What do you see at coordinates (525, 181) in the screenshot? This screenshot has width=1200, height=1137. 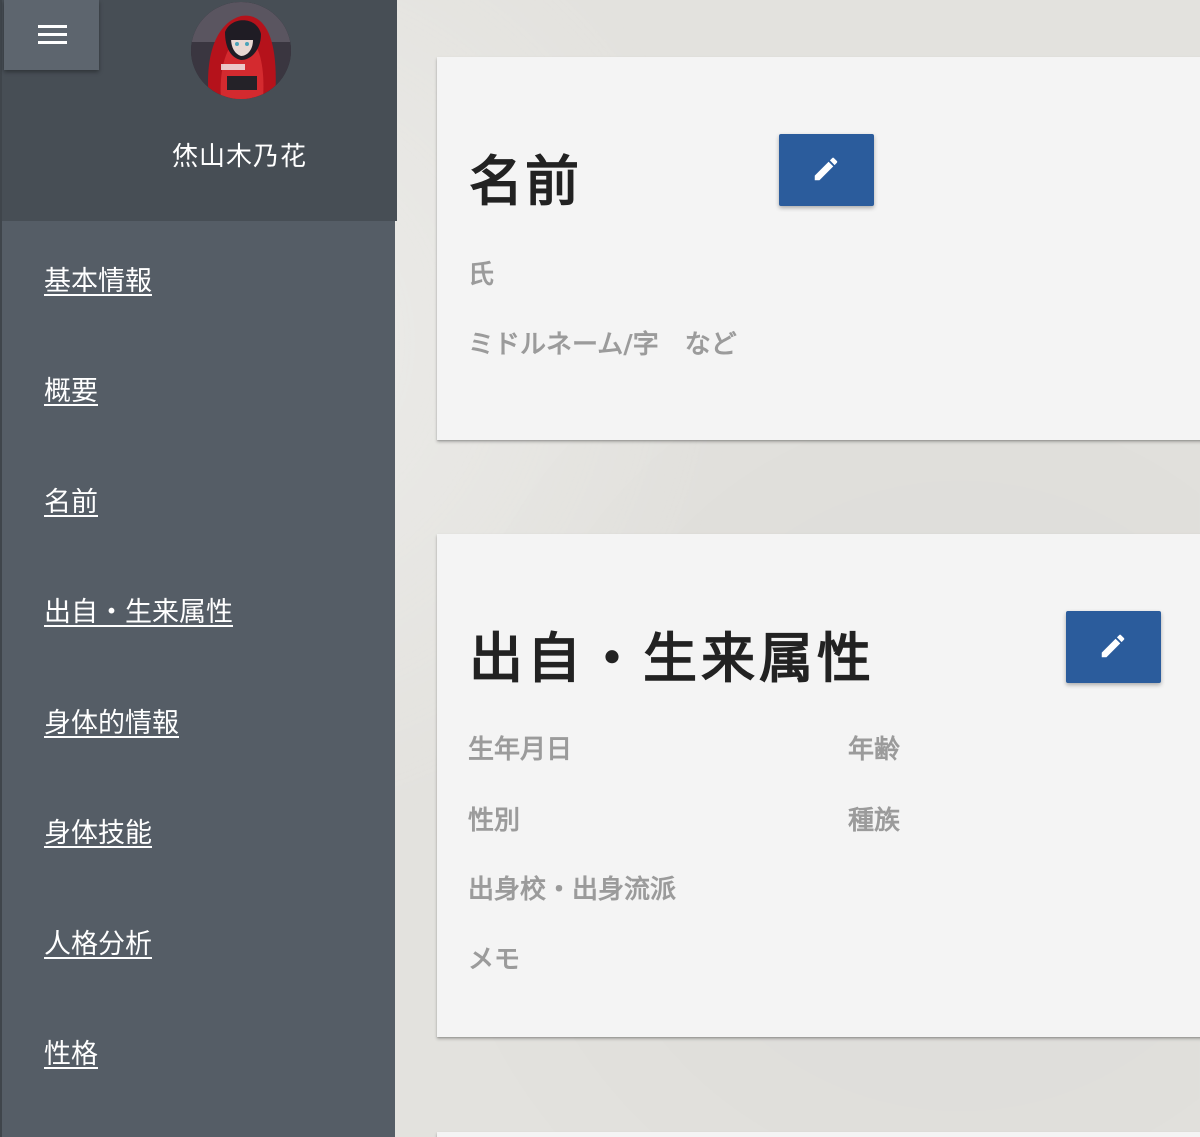 I see `card-title: 名前` at bounding box center [525, 181].